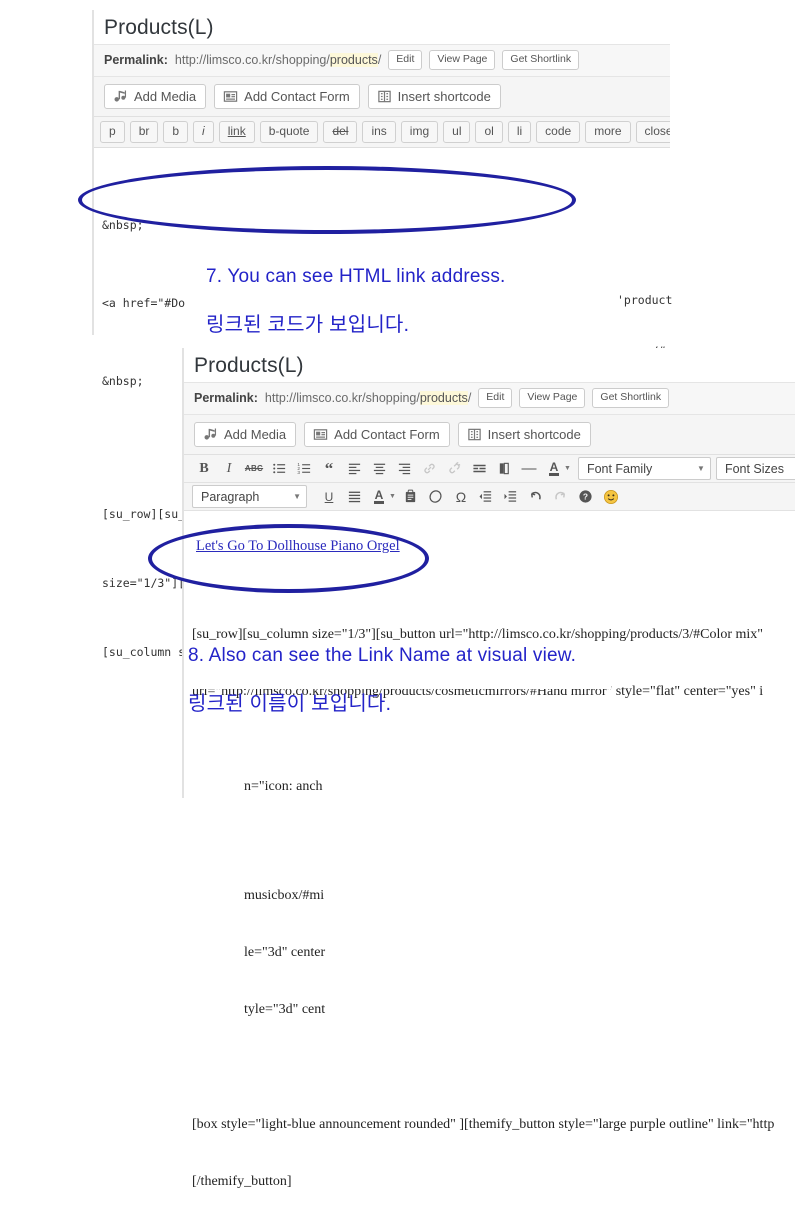 This screenshot has height=1229, width=795. What do you see at coordinates (308, 325) in the screenshot?
I see `annotation-7-line-ko: 링크된 코드가 보입니다.` at bounding box center [308, 325].